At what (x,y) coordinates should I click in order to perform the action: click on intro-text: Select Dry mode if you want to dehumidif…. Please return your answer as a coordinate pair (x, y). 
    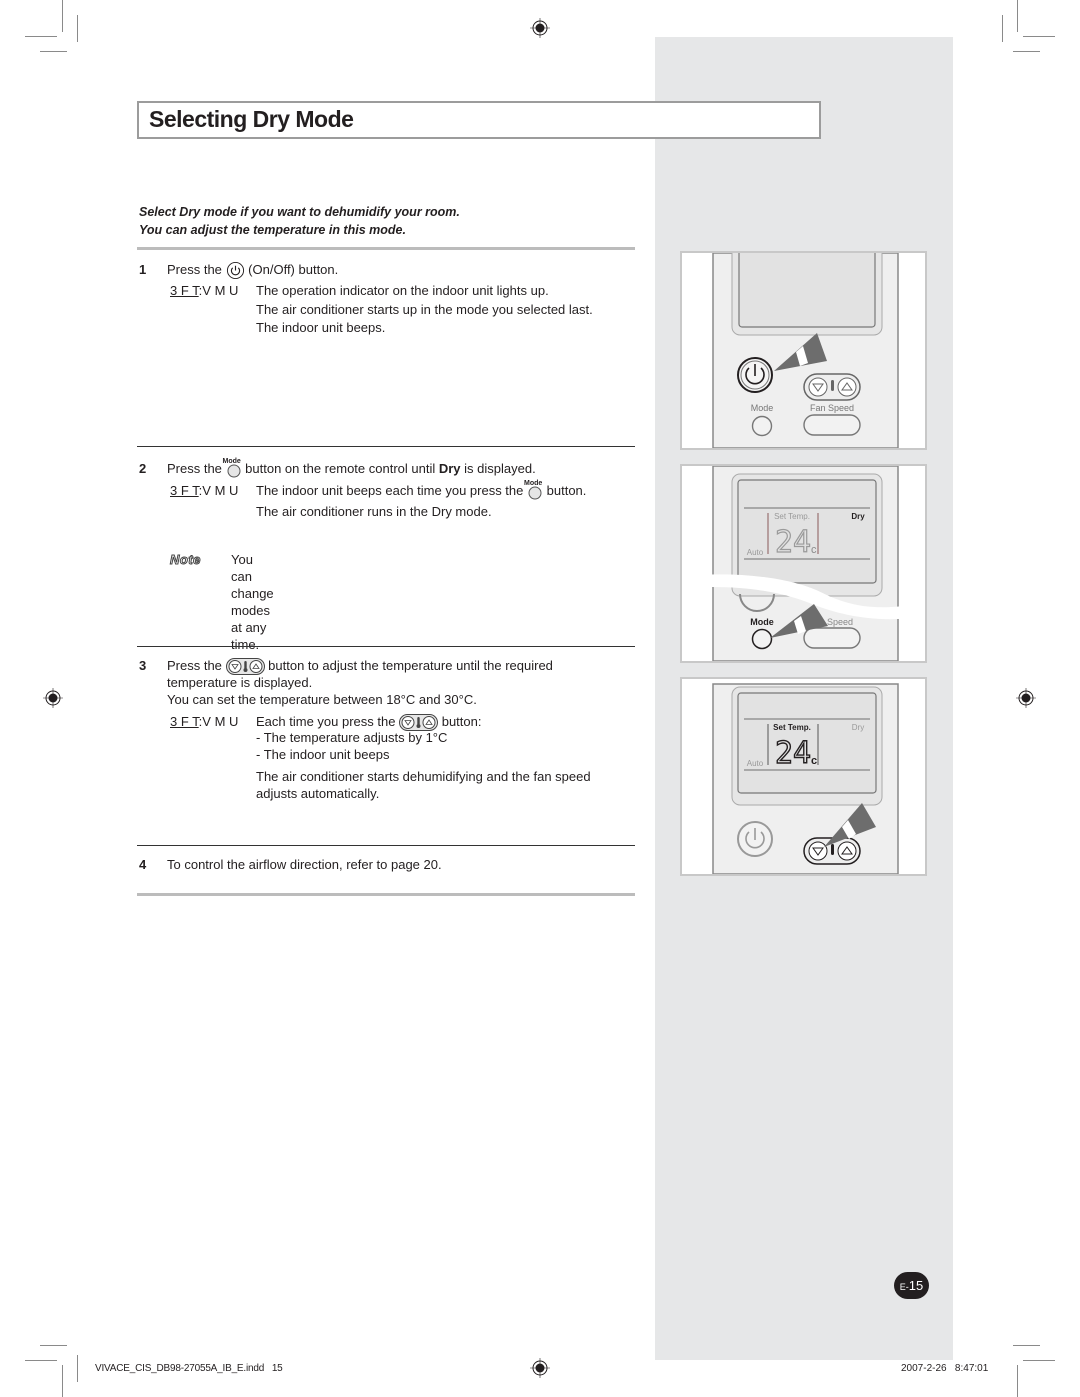
    Looking at the image, I should click on (299, 221).